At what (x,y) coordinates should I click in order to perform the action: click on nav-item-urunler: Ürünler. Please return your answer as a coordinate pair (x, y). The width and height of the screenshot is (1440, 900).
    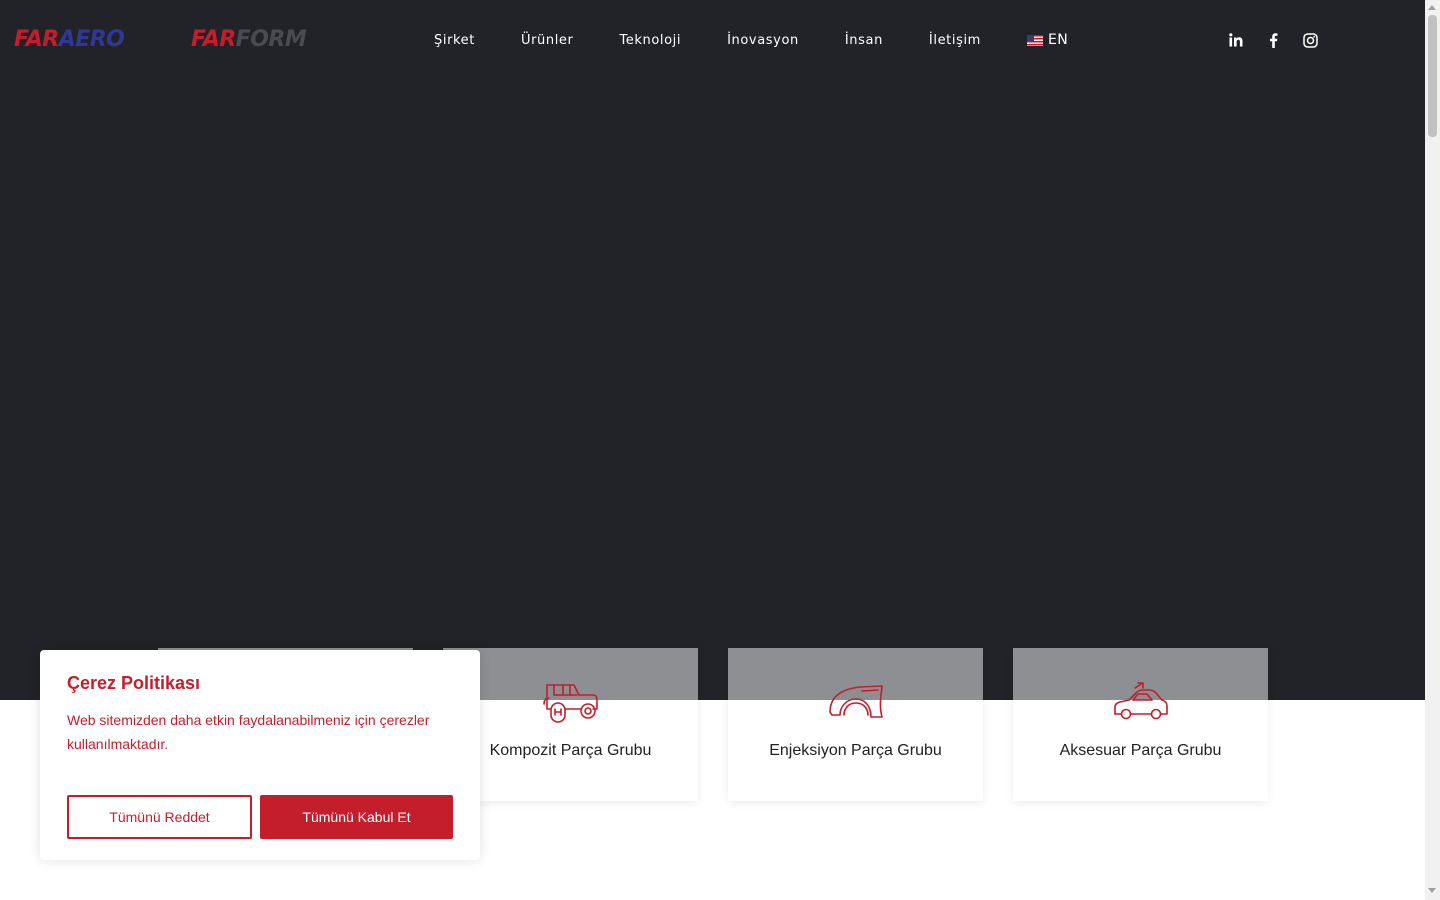
    Looking at the image, I should click on (547, 40).